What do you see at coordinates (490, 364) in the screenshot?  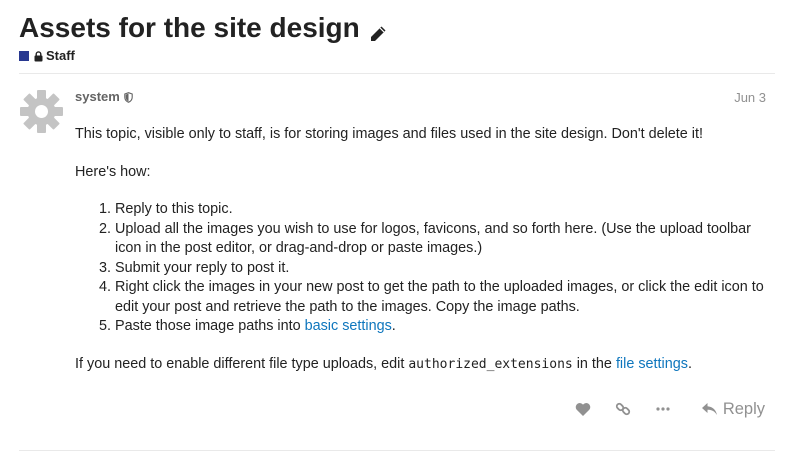 I see `authorized-extensions-code: authorized_extensions` at bounding box center [490, 364].